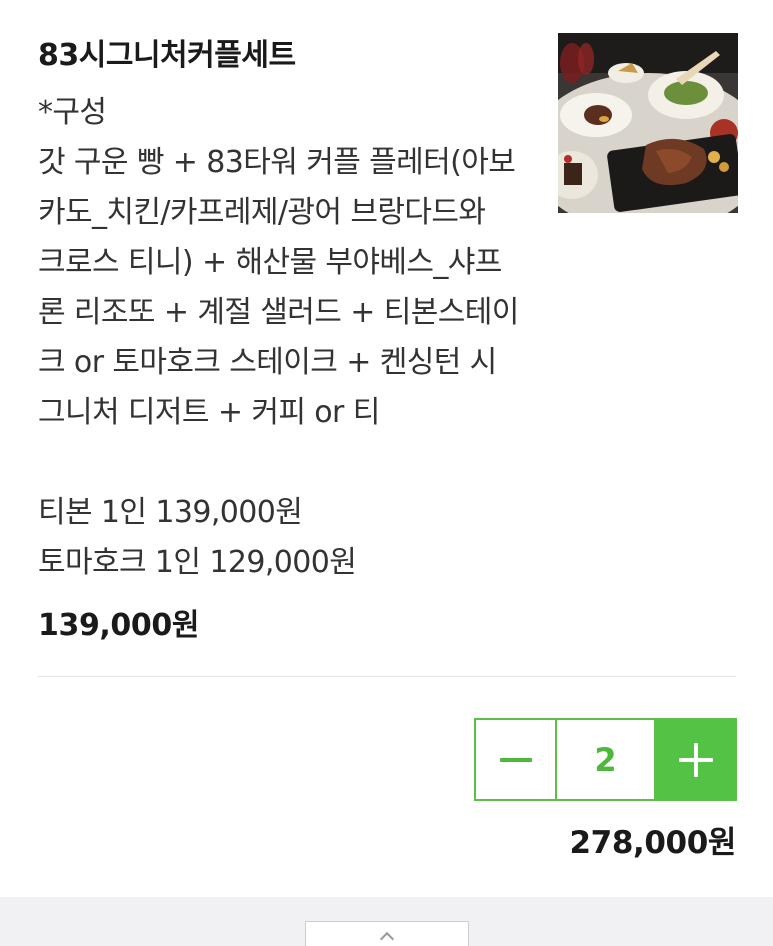 This screenshot has height=946, width=773. Describe the element at coordinates (167, 55) in the screenshot. I see `product-title: 83시그니처커플세트` at that location.